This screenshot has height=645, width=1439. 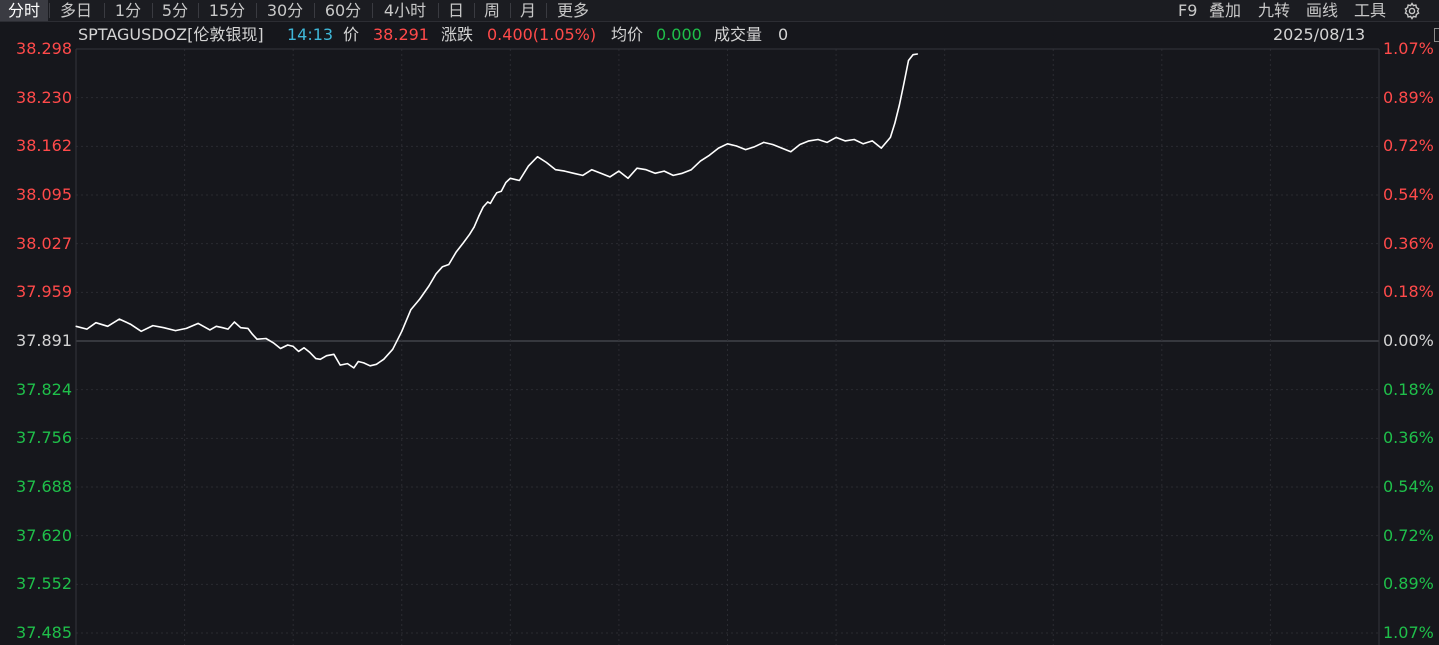 I want to click on y-tick-label: 37.620, so click(x=44, y=535).